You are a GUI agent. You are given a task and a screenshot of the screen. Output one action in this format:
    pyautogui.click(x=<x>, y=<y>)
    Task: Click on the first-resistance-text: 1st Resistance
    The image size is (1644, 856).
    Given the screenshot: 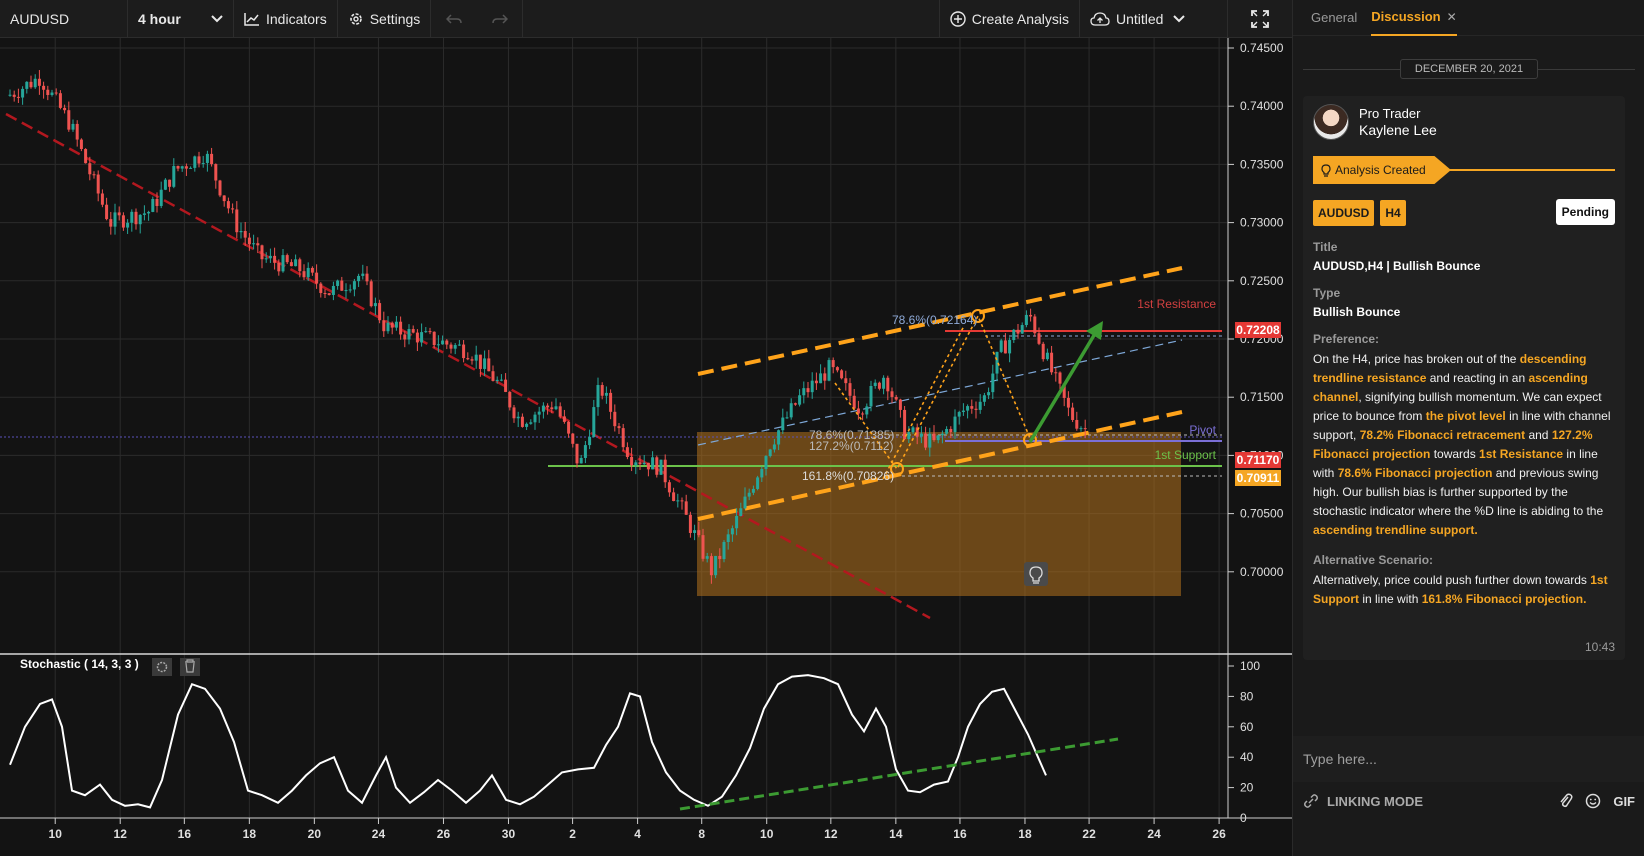 What is the action you would take?
    pyautogui.click(x=1176, y=304)
    